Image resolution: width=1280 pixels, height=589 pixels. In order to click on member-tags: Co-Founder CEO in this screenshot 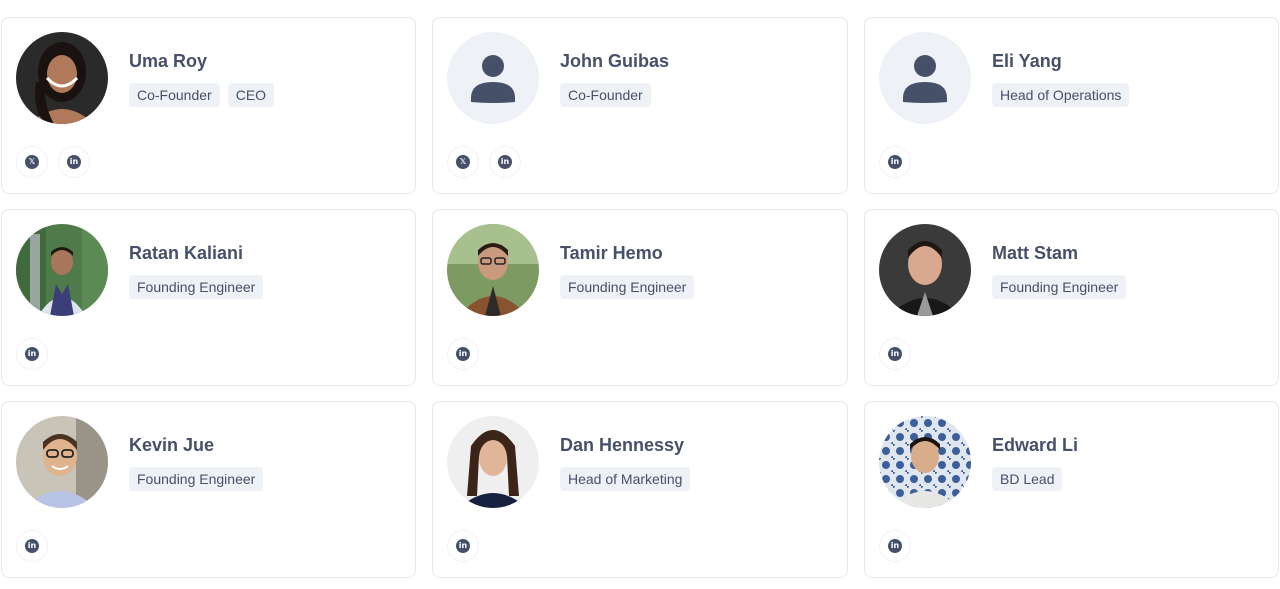, I will do `click(202, 95)`.